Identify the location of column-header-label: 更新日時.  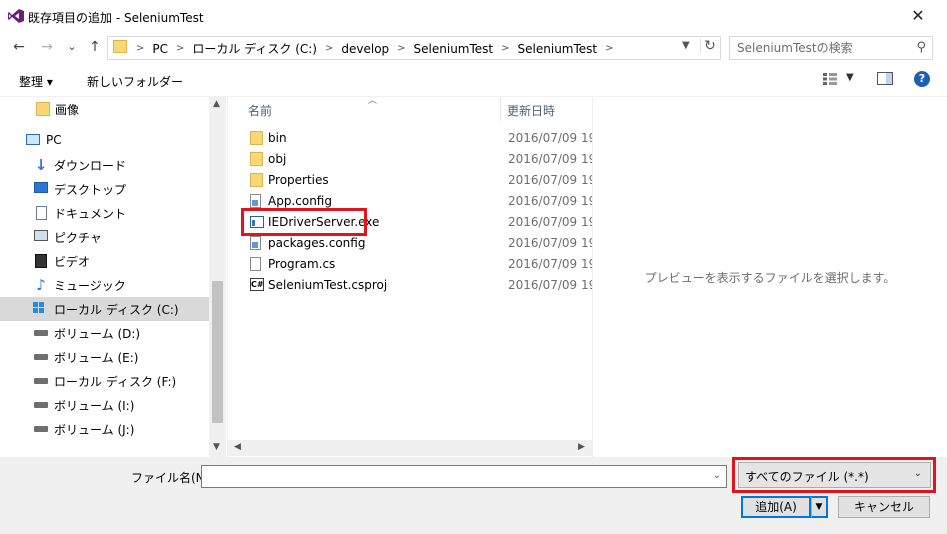
(531, 111).